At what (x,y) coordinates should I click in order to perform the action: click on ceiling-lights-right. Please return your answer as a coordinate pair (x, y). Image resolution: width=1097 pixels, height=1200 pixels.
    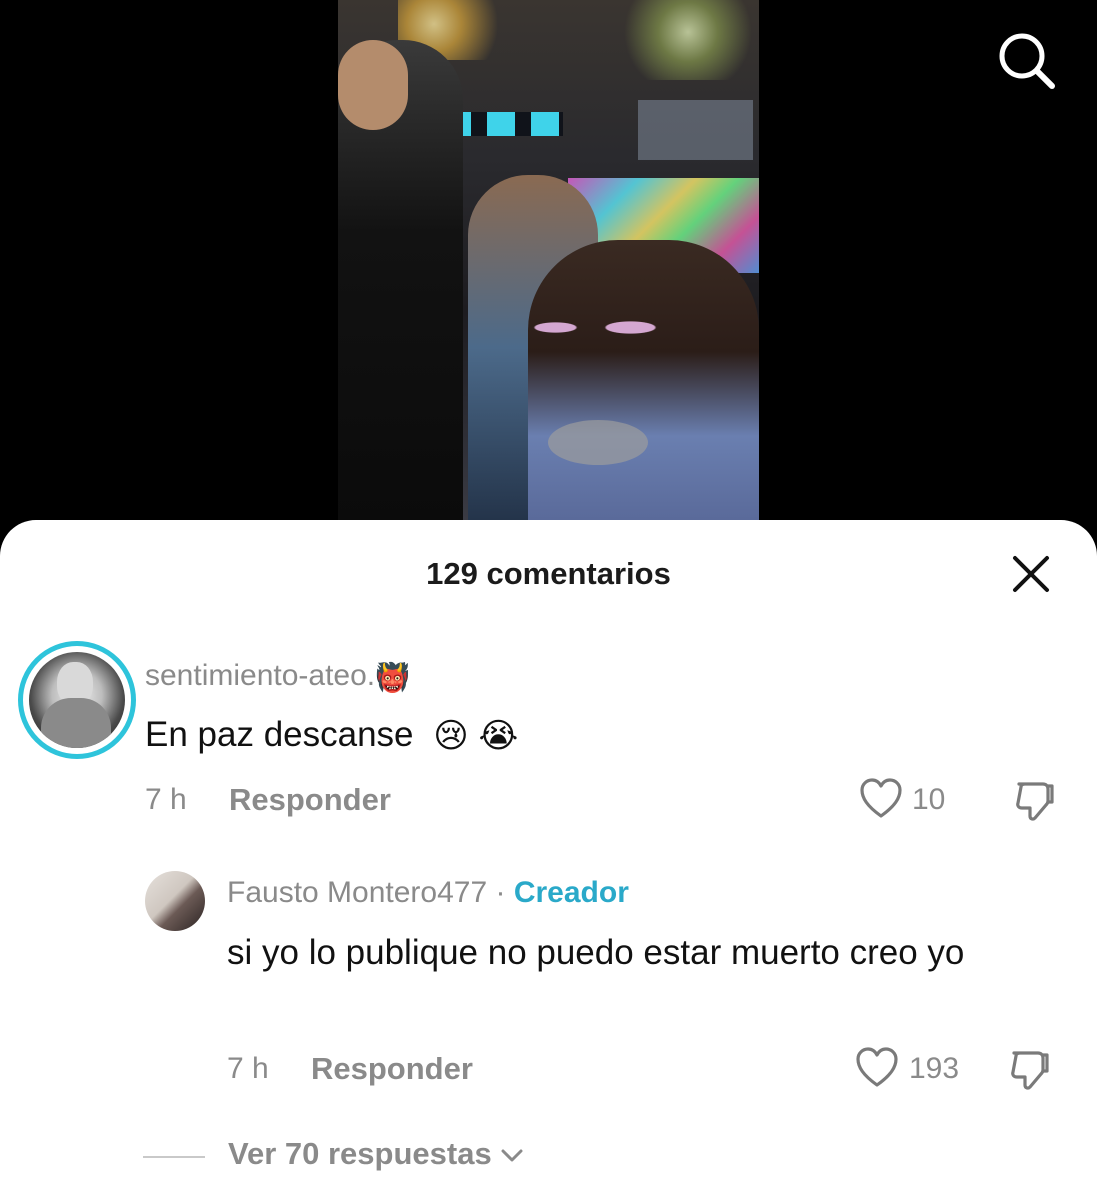
    Looking at the image, I should click on (688, 40).